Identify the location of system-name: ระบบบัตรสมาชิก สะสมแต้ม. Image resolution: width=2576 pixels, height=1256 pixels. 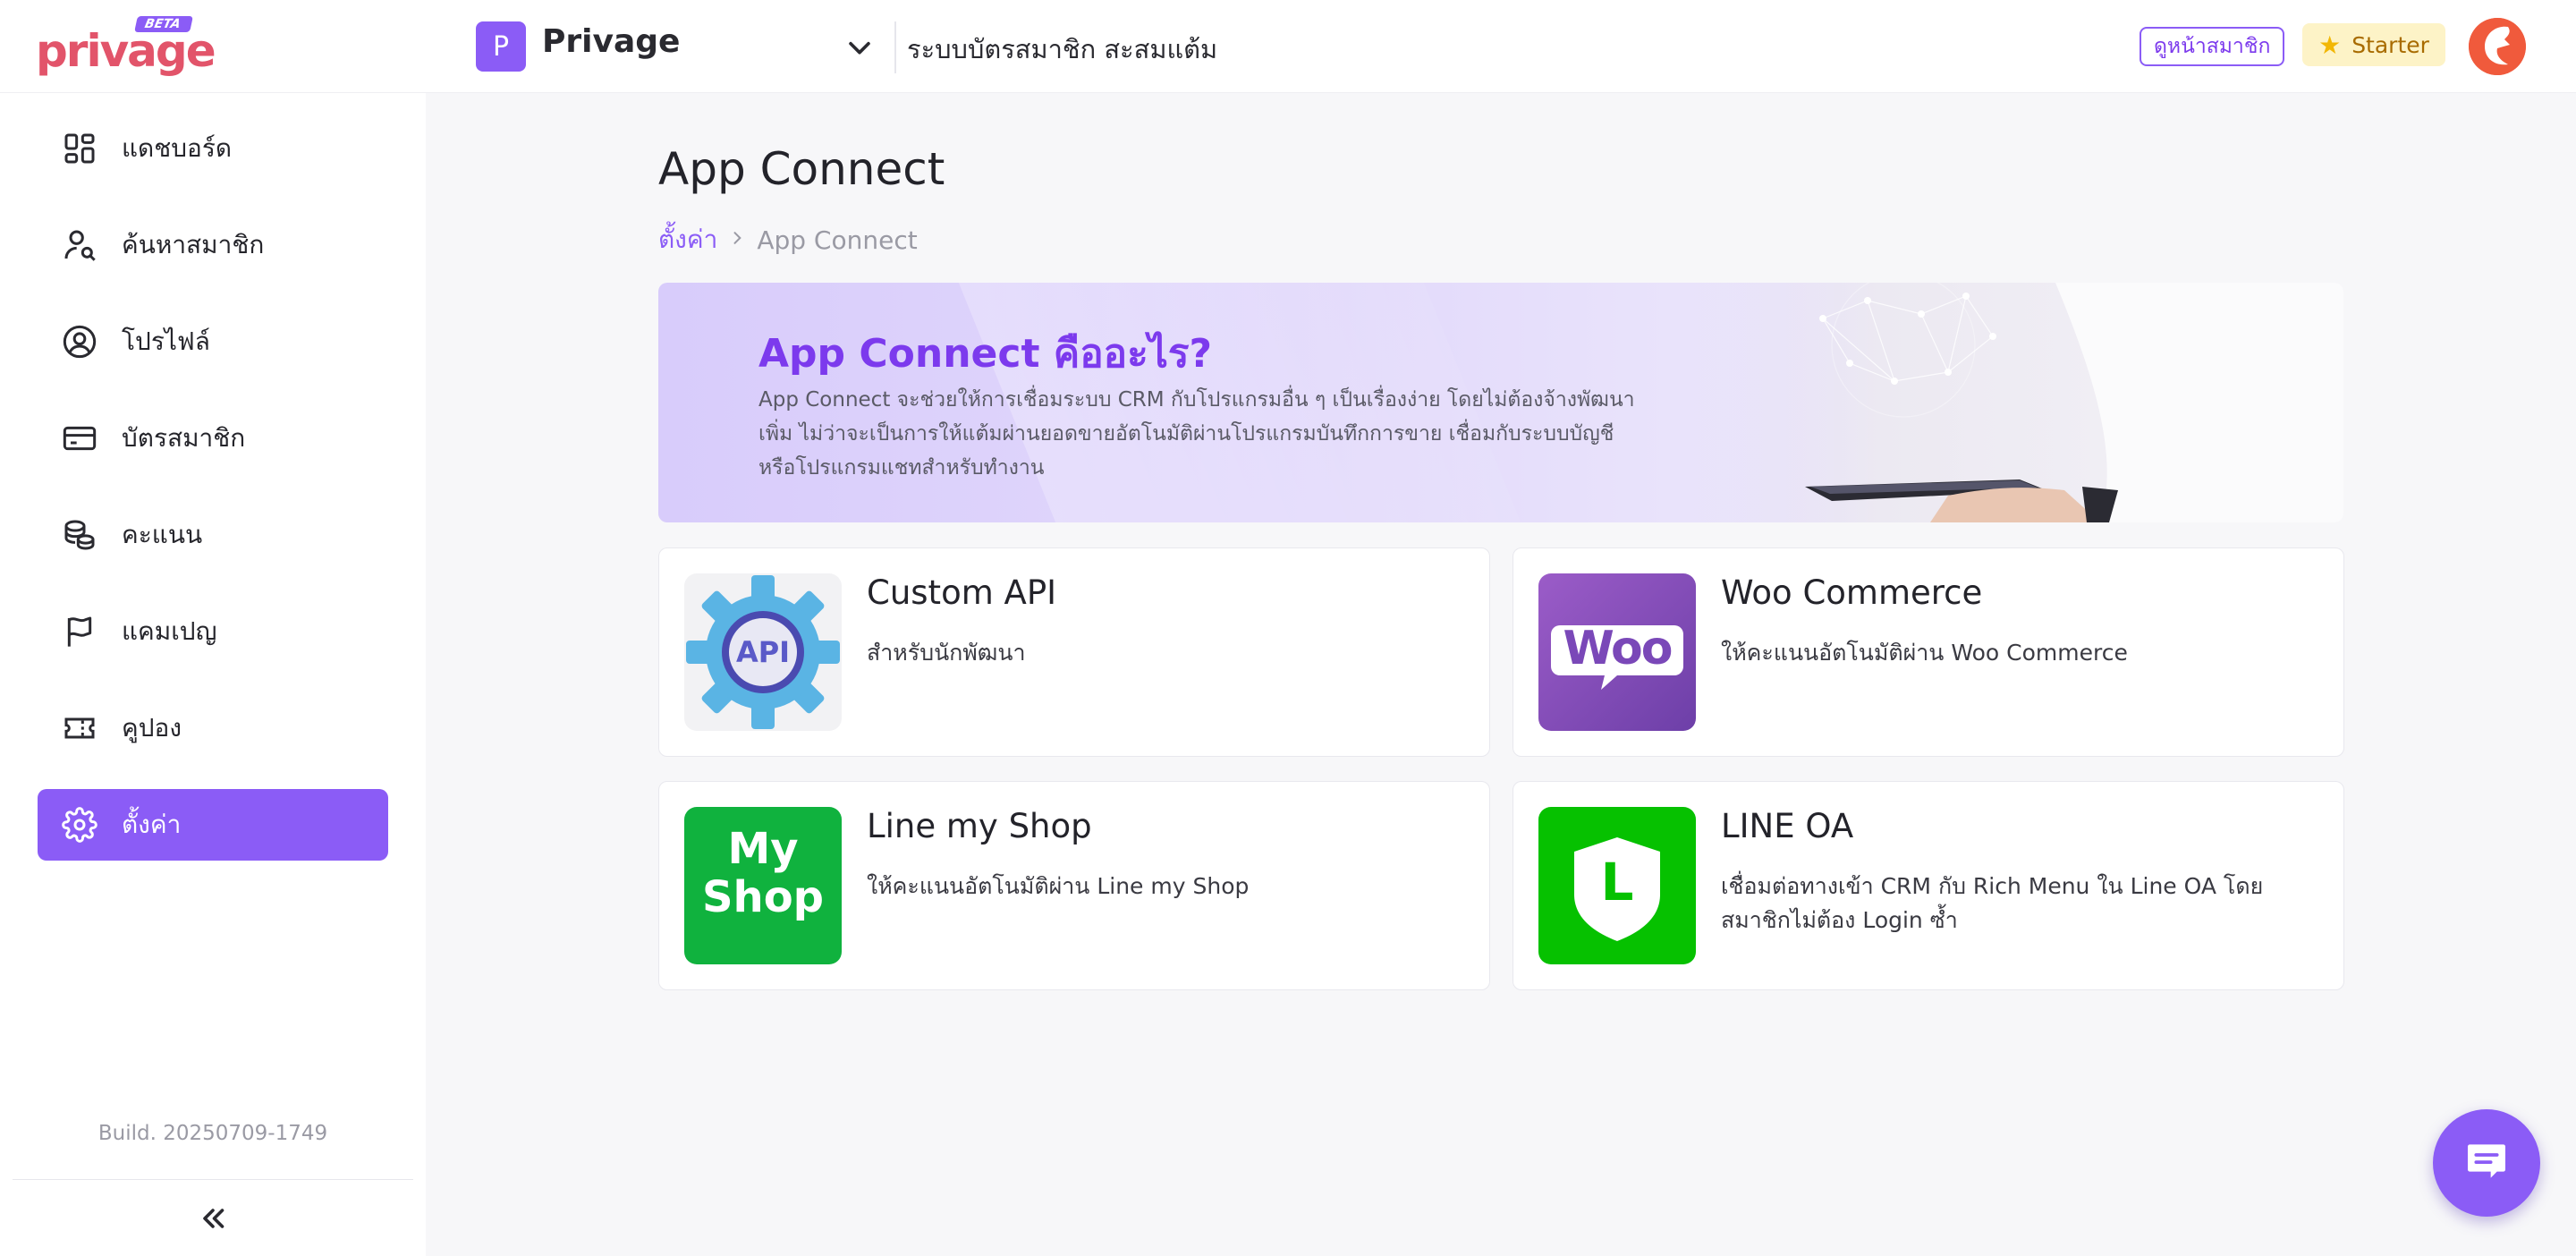
(1062, 49).